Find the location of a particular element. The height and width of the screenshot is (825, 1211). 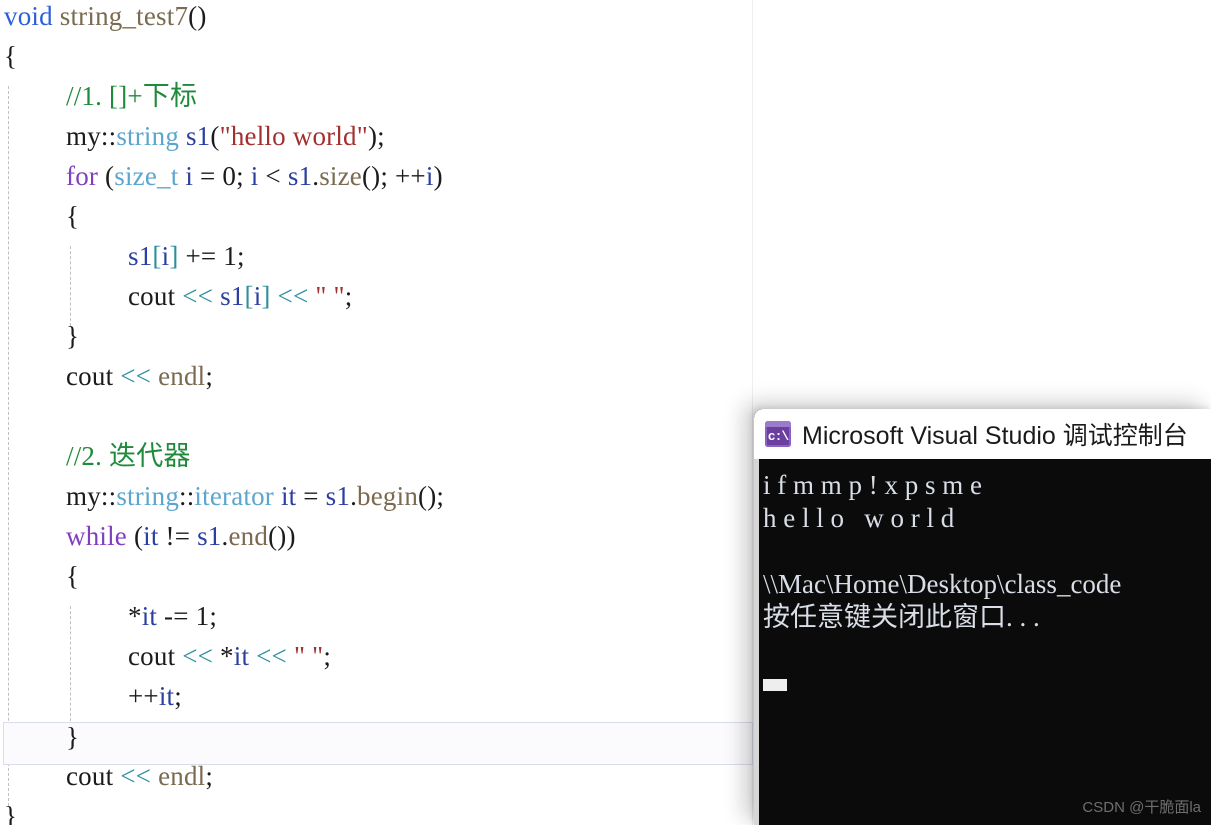

watermark: CSDN @干脆面la is located at coordinates (1141, 807).